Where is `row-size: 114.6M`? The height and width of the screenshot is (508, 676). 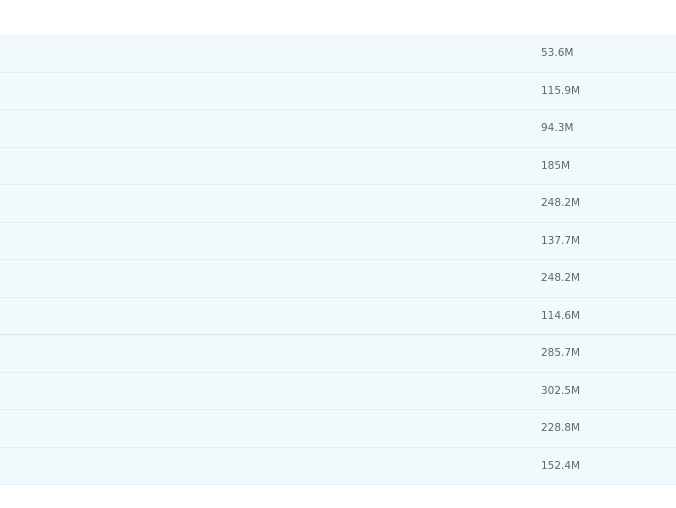 row-size: 114.6M is located at coordinates (561, 315).